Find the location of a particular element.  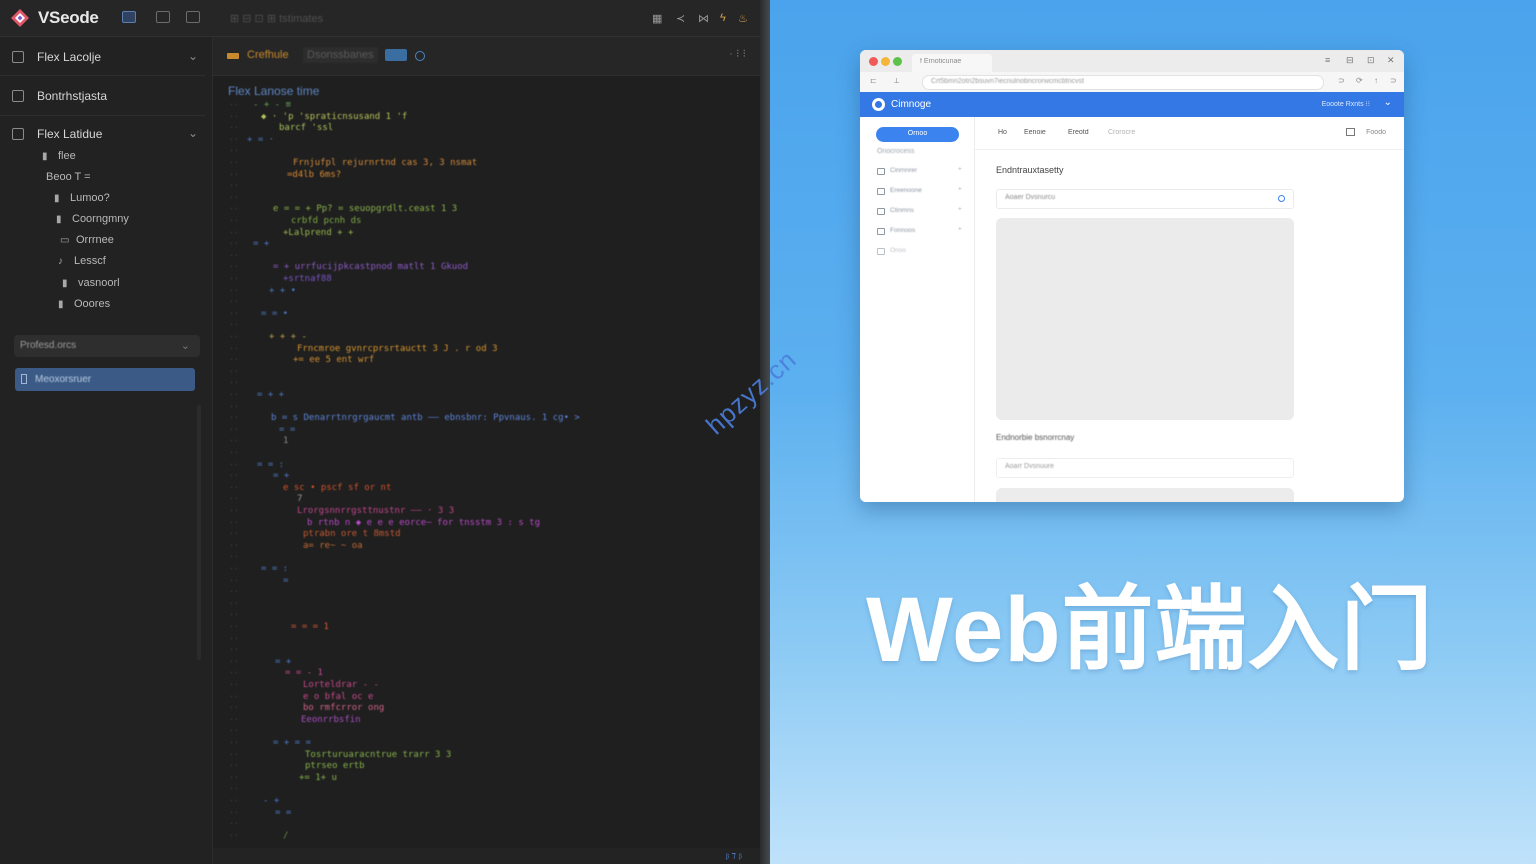

sidebar-section-2: Bontrhstjasta is located at coordinates (106, 96).